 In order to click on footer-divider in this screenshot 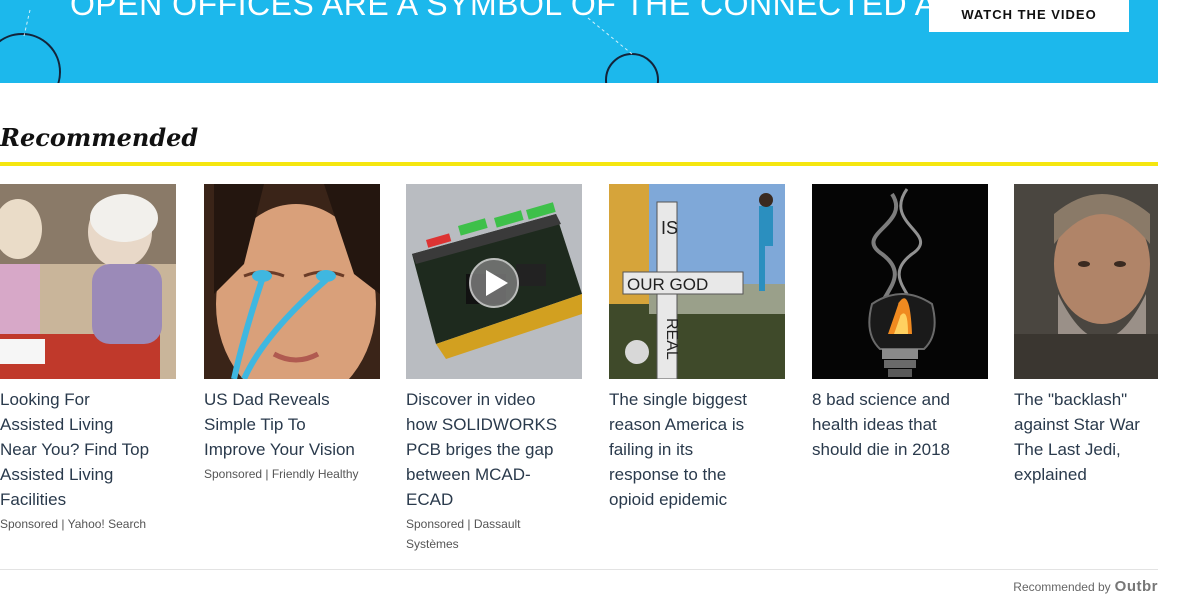, I will do `click(579, 569)`.